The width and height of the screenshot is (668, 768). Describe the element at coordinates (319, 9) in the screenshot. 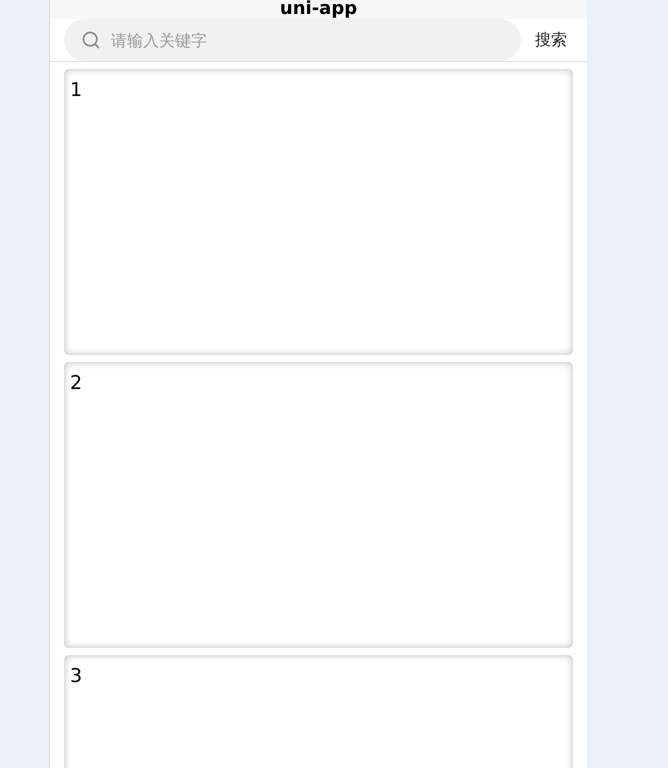

I see `page-title: uni-app` at that location.